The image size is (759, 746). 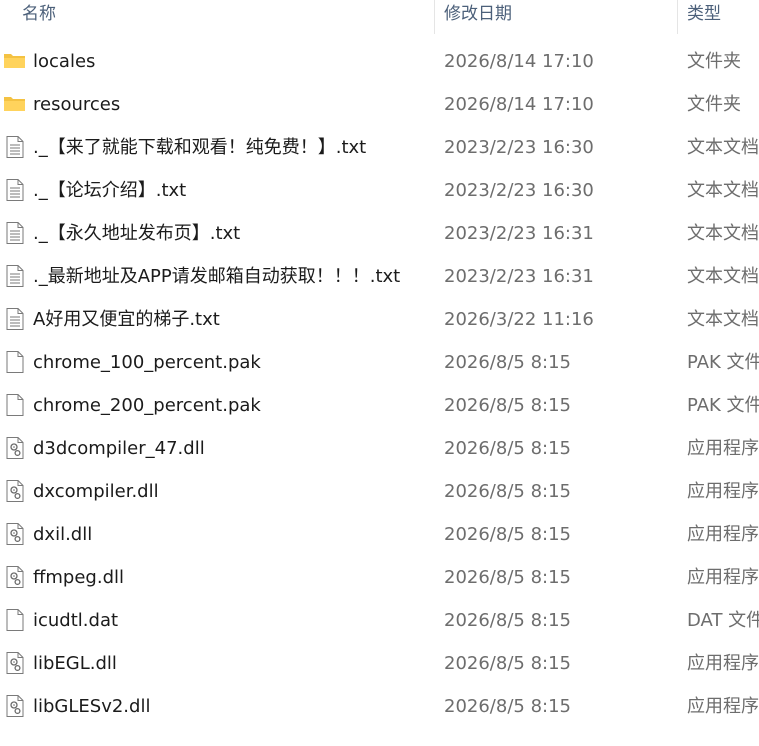 I want to click on file-name: resources, so click(x=77, y=104).